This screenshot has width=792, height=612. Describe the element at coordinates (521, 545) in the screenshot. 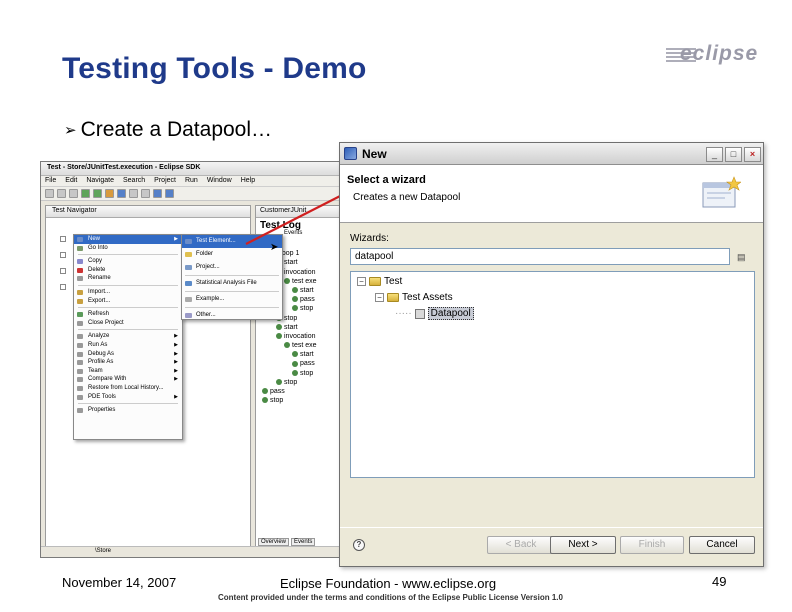

I see `back-button: < Back` at that location.